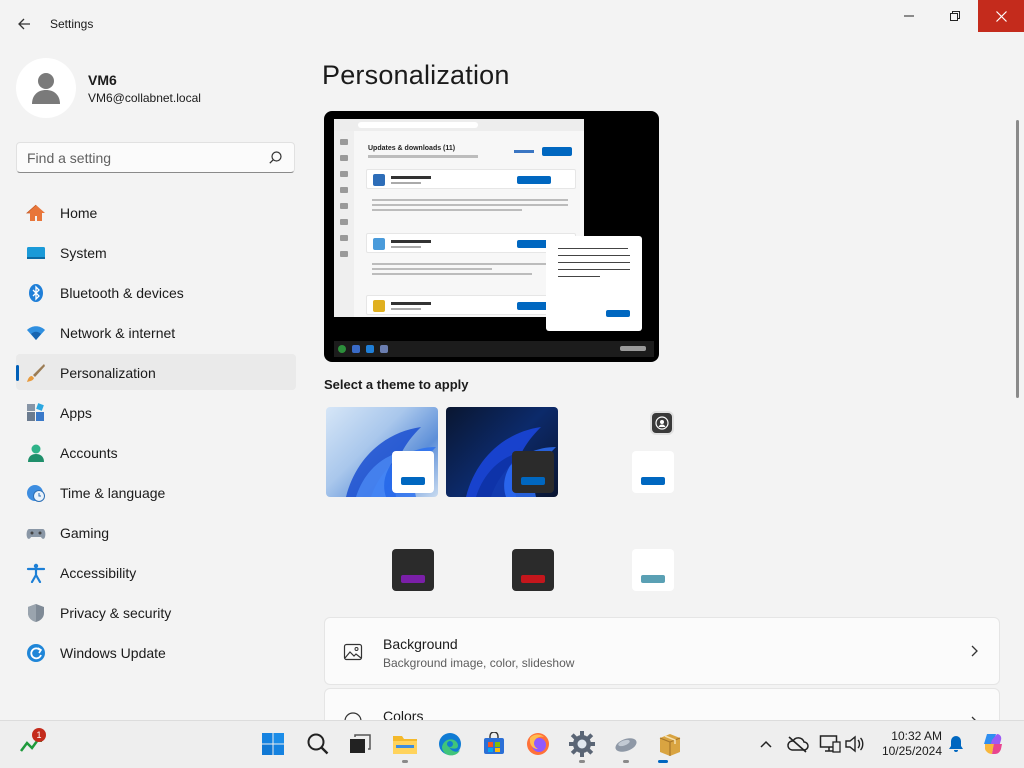 This screenshot has height=768, width=1024. I want to click on bell-icon, so click(956, 744).